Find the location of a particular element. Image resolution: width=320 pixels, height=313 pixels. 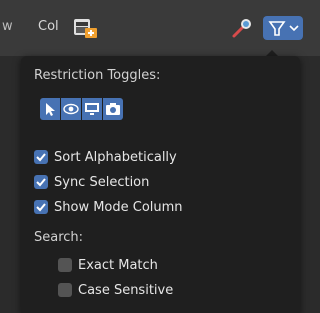

restriction-toggle-group is located at coordinates (81, 109).